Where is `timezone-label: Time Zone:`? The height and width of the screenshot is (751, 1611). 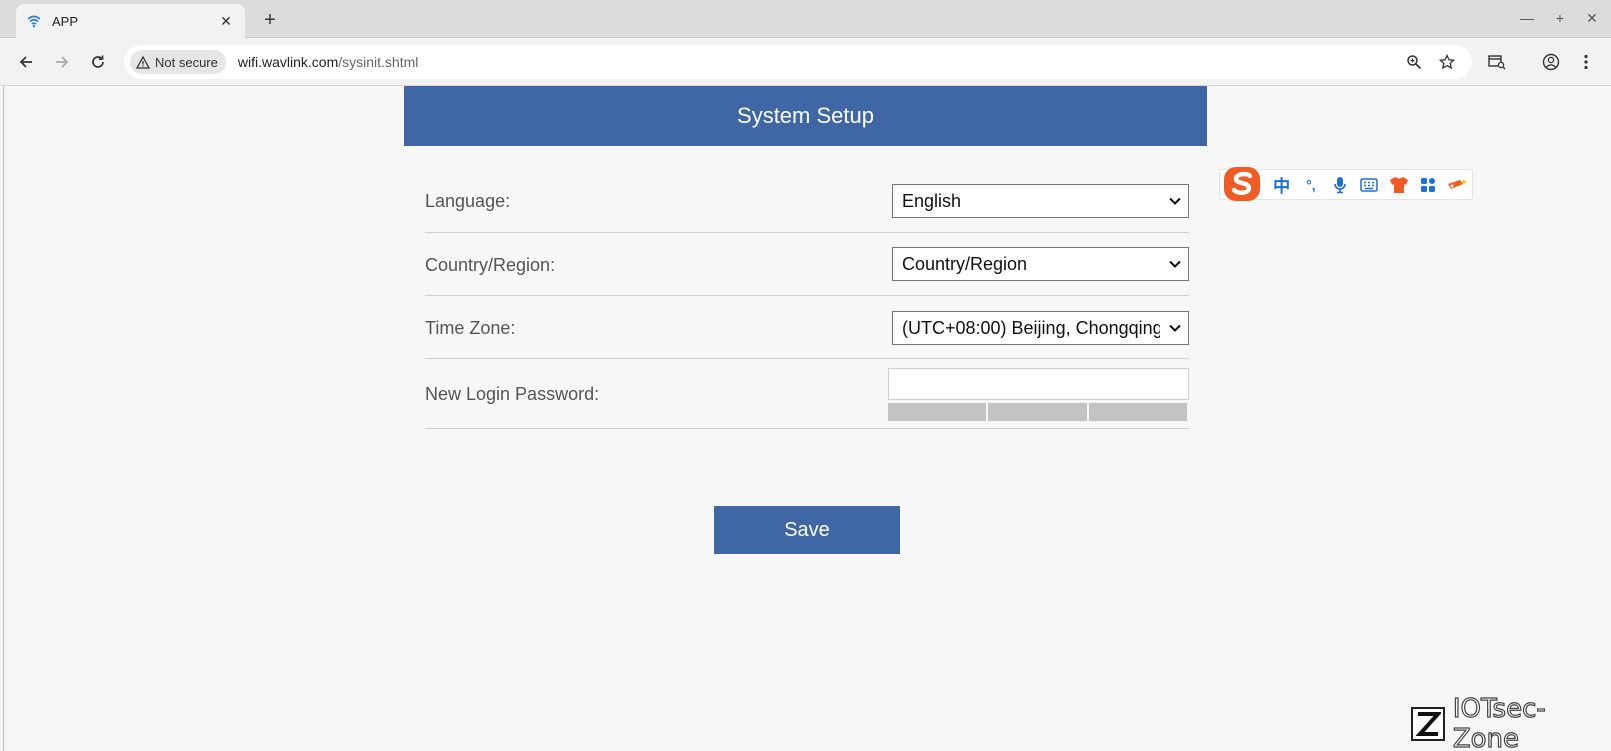 timezone-label: Time Zone: is located at coordinates (470, 328).